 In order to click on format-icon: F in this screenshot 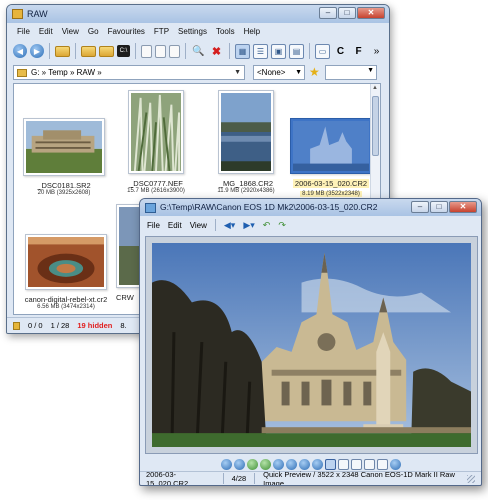, I will do `click(358, 51)`.